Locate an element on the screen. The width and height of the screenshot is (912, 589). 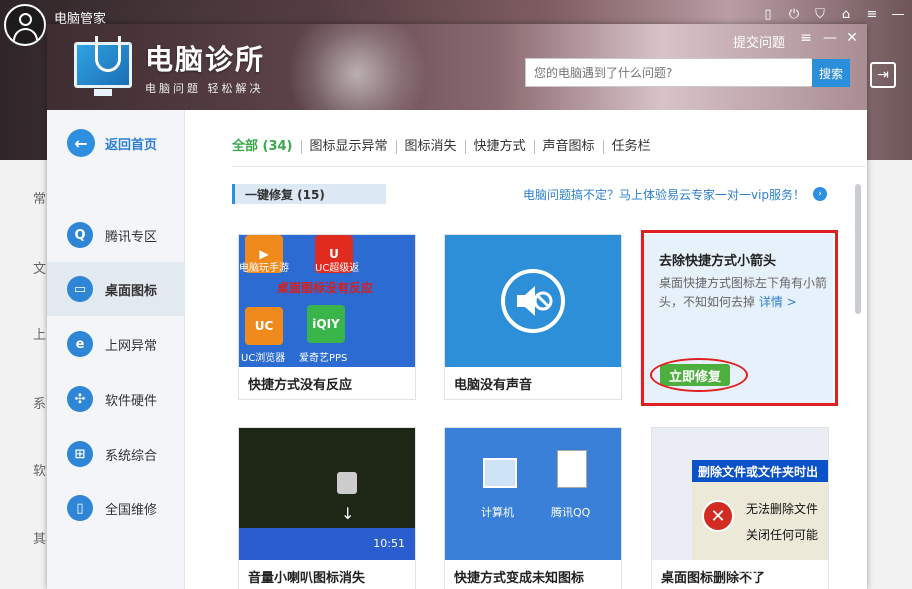
window-title: 电脑诊所 is located at coordinates (205, 59).